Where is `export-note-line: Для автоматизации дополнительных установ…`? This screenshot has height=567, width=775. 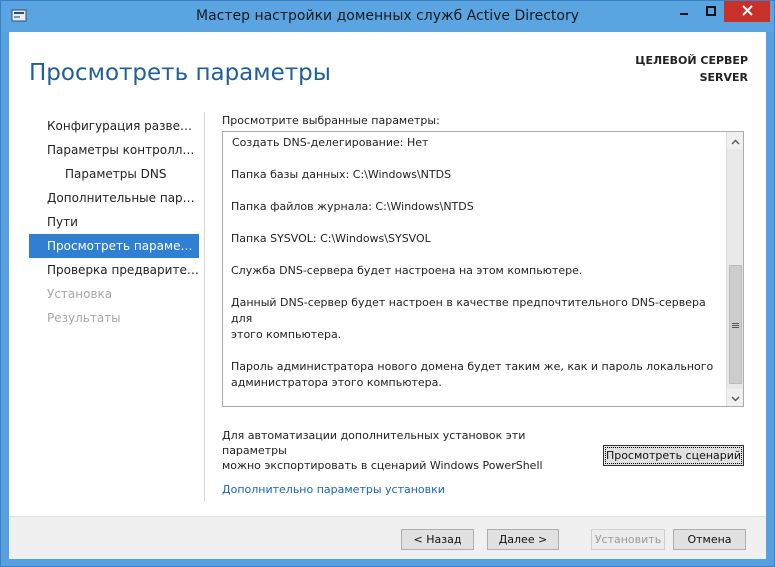
export-note-line: Для автоматизации дополнительных установ… is located at coordinates (374, 443).